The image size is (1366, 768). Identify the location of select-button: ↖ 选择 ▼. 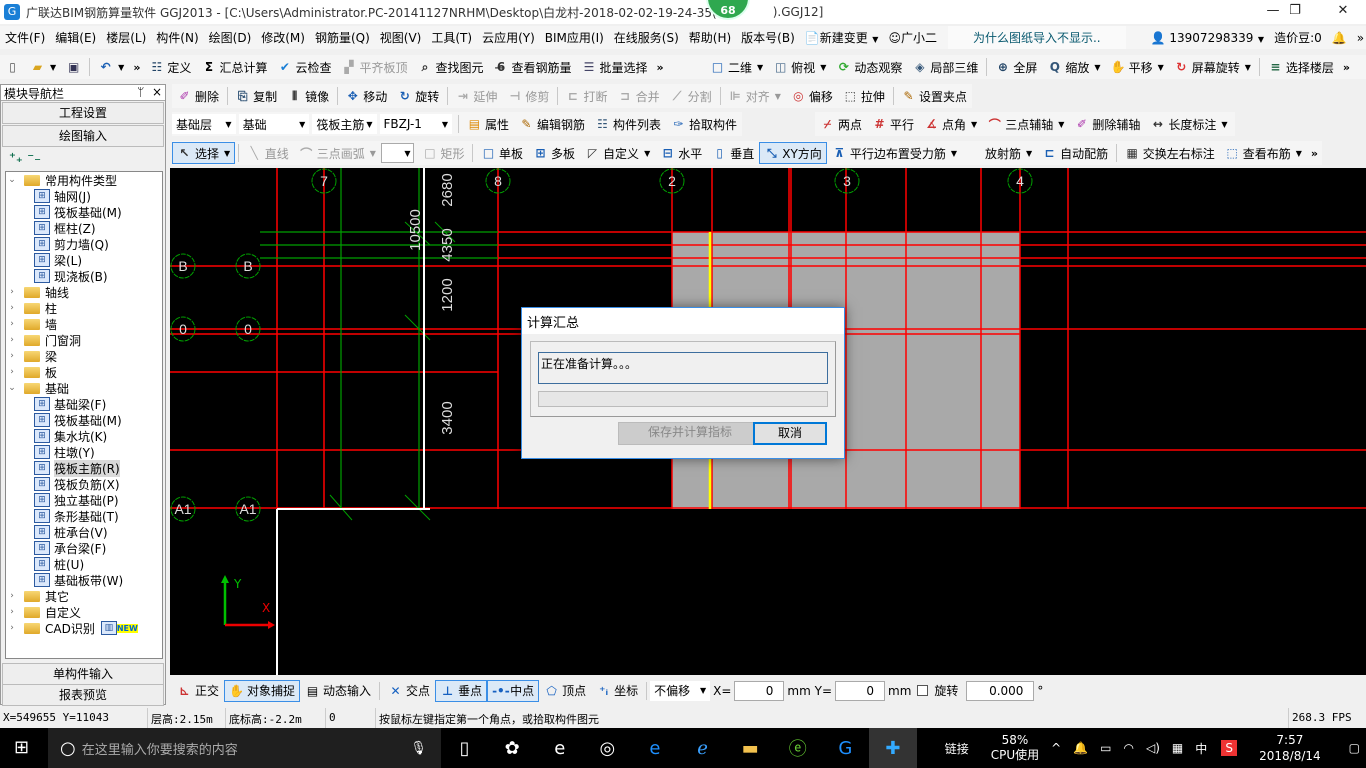
(204, 153).